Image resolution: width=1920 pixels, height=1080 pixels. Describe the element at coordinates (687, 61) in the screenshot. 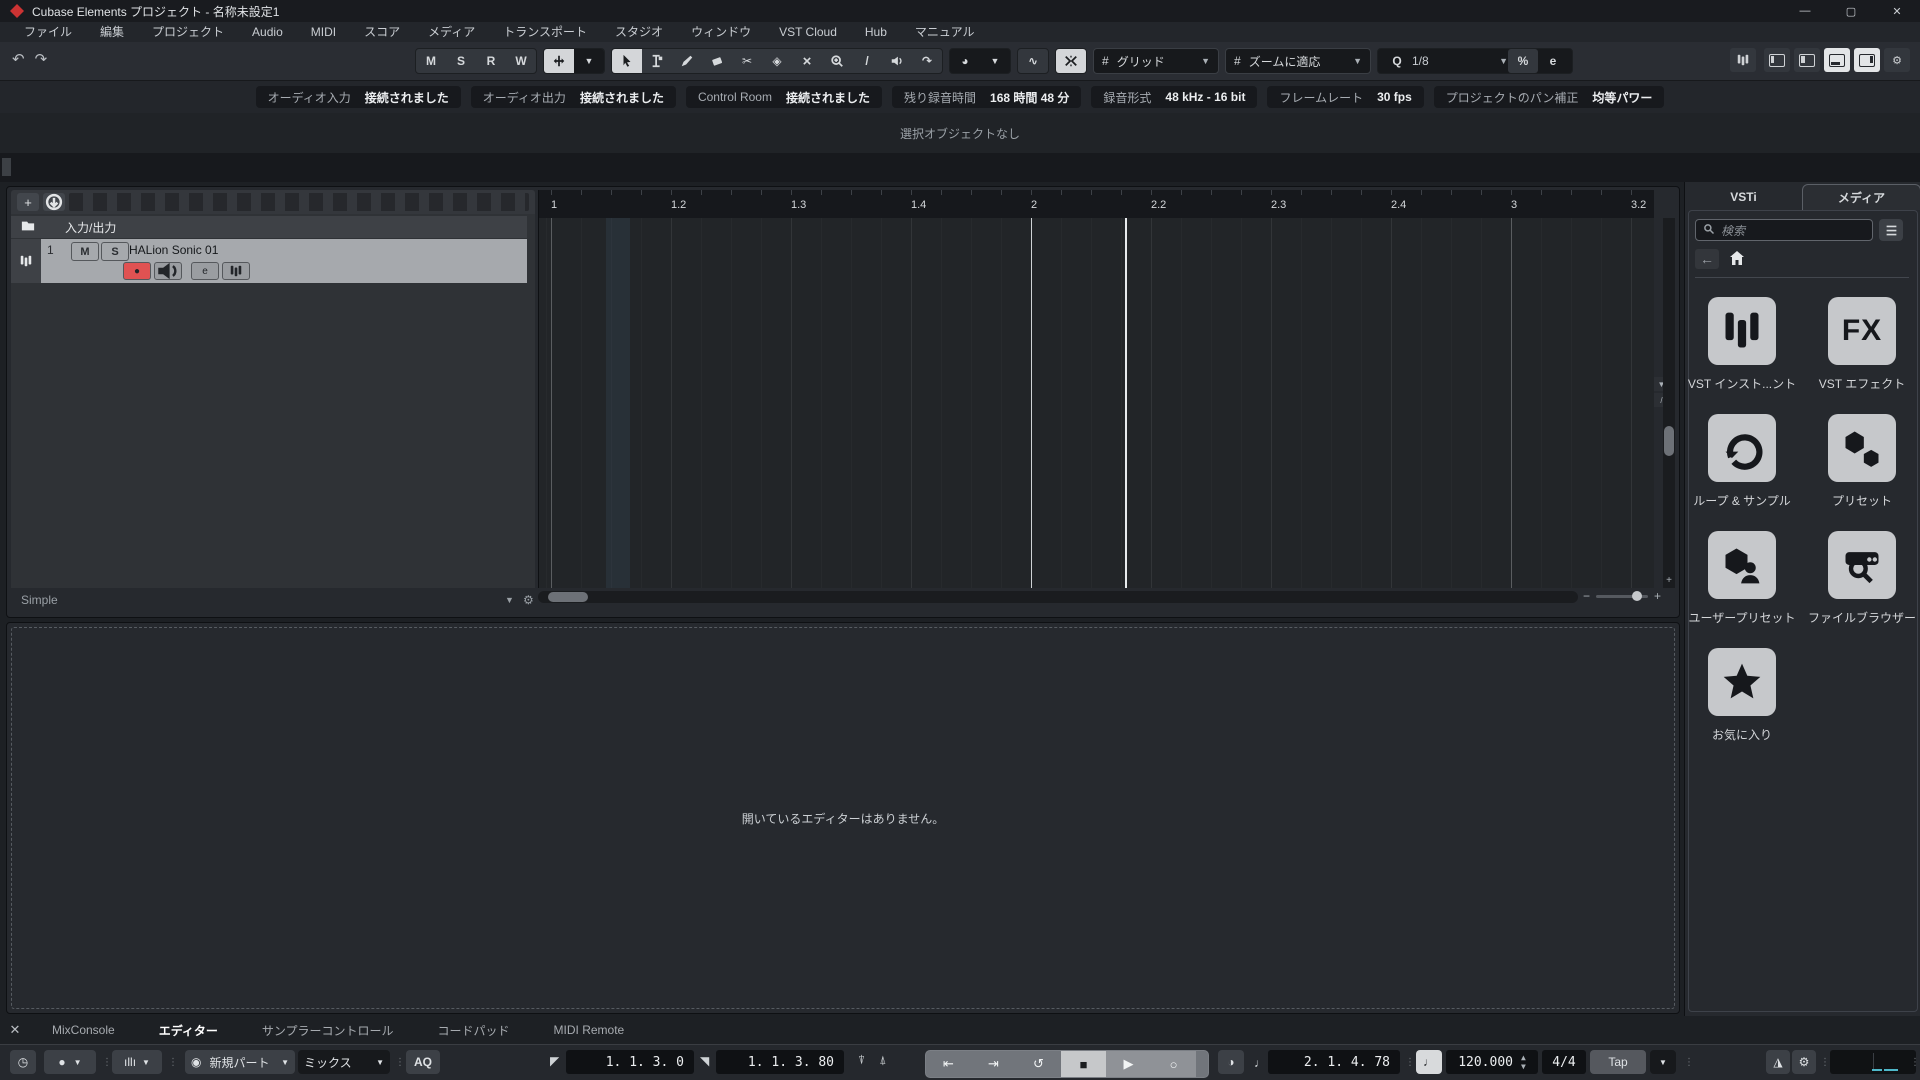

I see `draw-tool` at that location.